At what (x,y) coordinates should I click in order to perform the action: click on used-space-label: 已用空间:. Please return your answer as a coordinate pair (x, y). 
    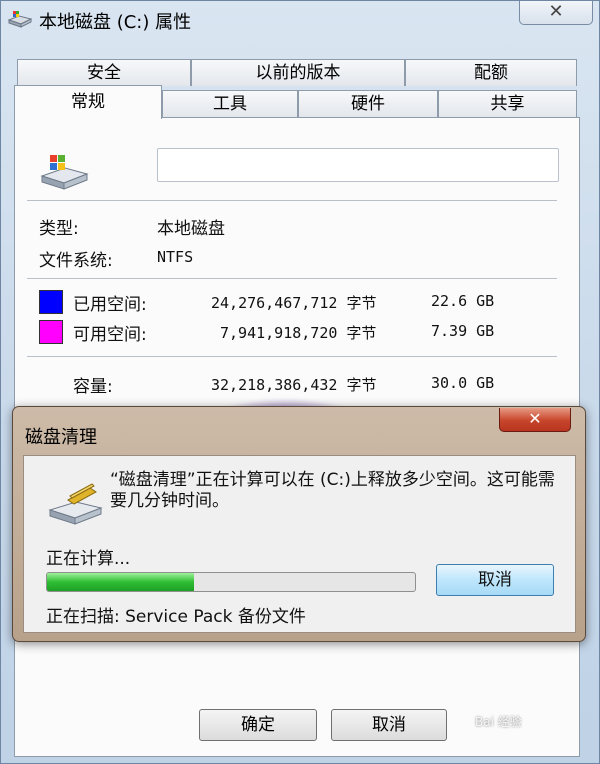
    Looking at the image, I should click on (110, 305).